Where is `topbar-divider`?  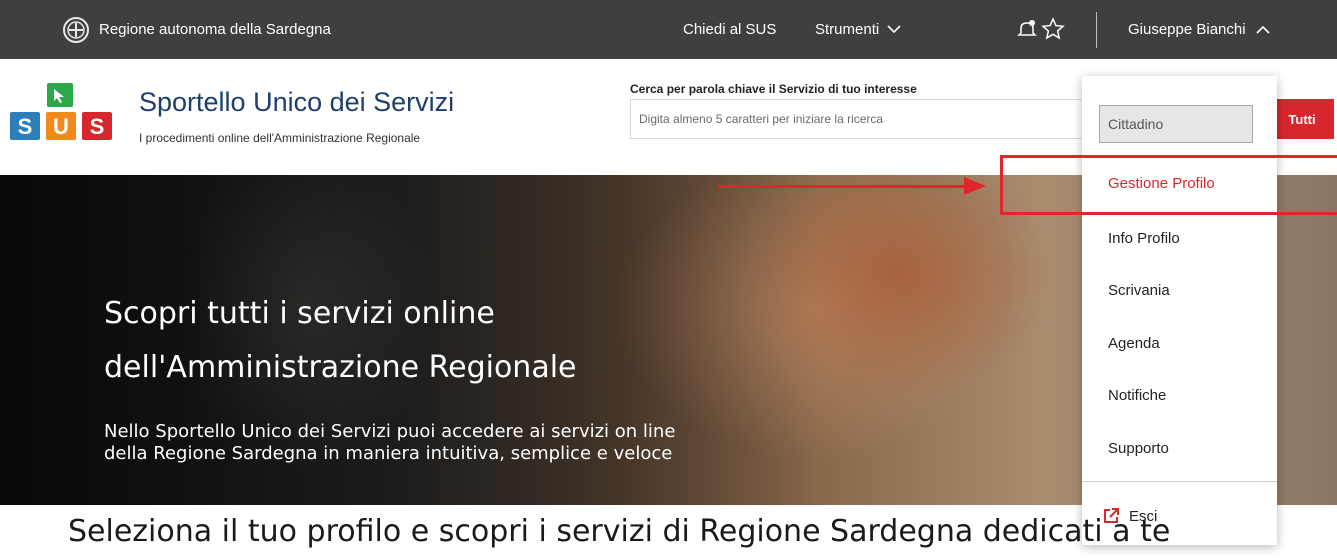 topbar-divider is located at coordinates (1096, 30).